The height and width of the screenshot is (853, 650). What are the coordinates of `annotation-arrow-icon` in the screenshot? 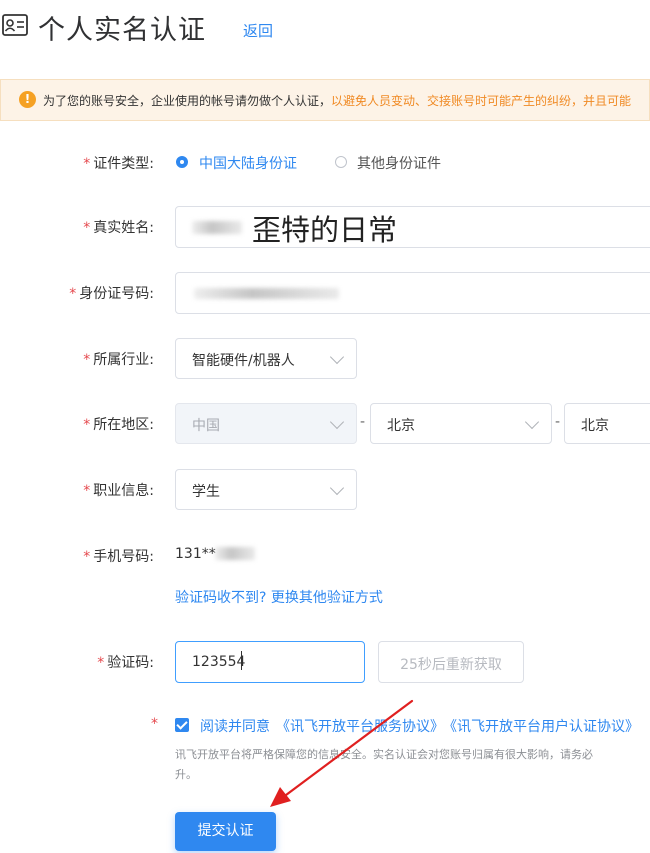 It's located at (342, 753).